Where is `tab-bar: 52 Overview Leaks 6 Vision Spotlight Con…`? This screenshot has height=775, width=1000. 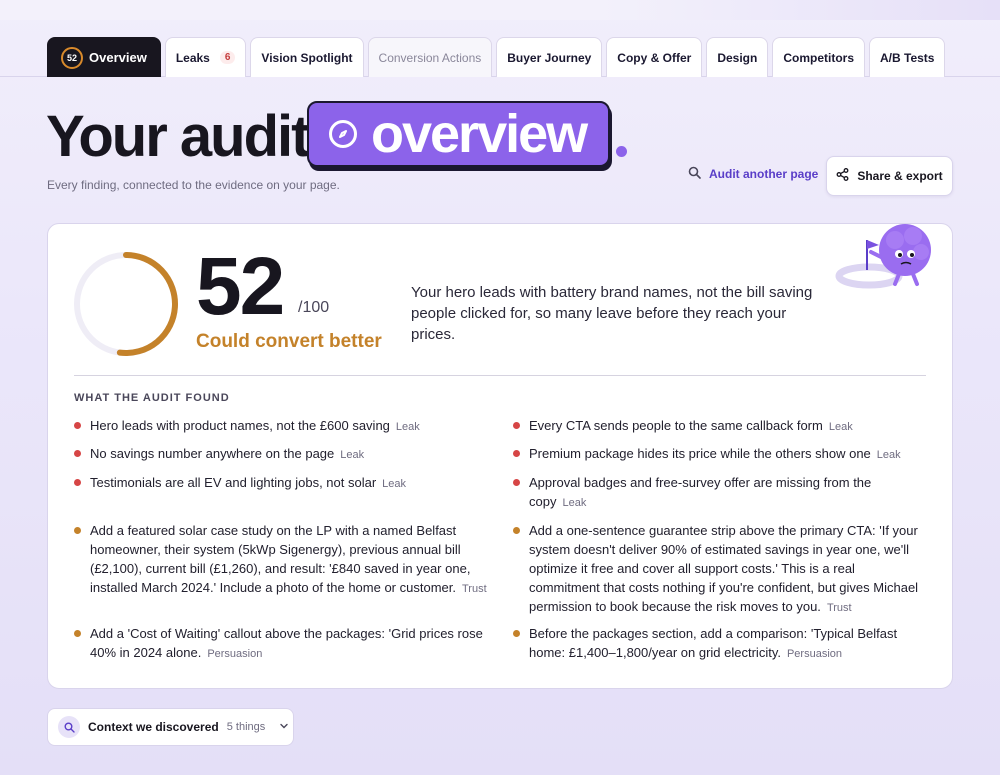
tab-bar: 52 Overview Leaks 6 Vision Spotlight Con… is located at coordinates (496, 57).